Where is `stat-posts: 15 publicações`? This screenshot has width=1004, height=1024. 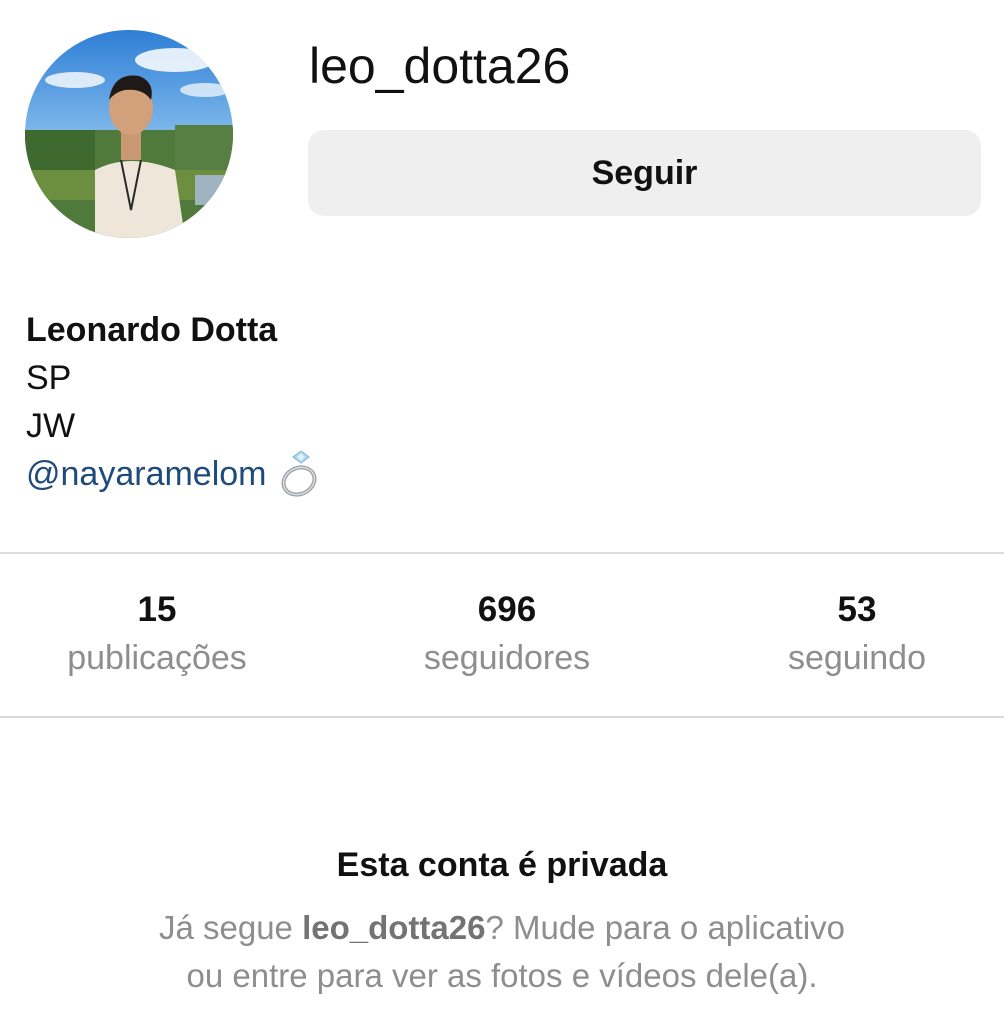 stat-posts: 15 publicações is located at coordinates (157, 633).